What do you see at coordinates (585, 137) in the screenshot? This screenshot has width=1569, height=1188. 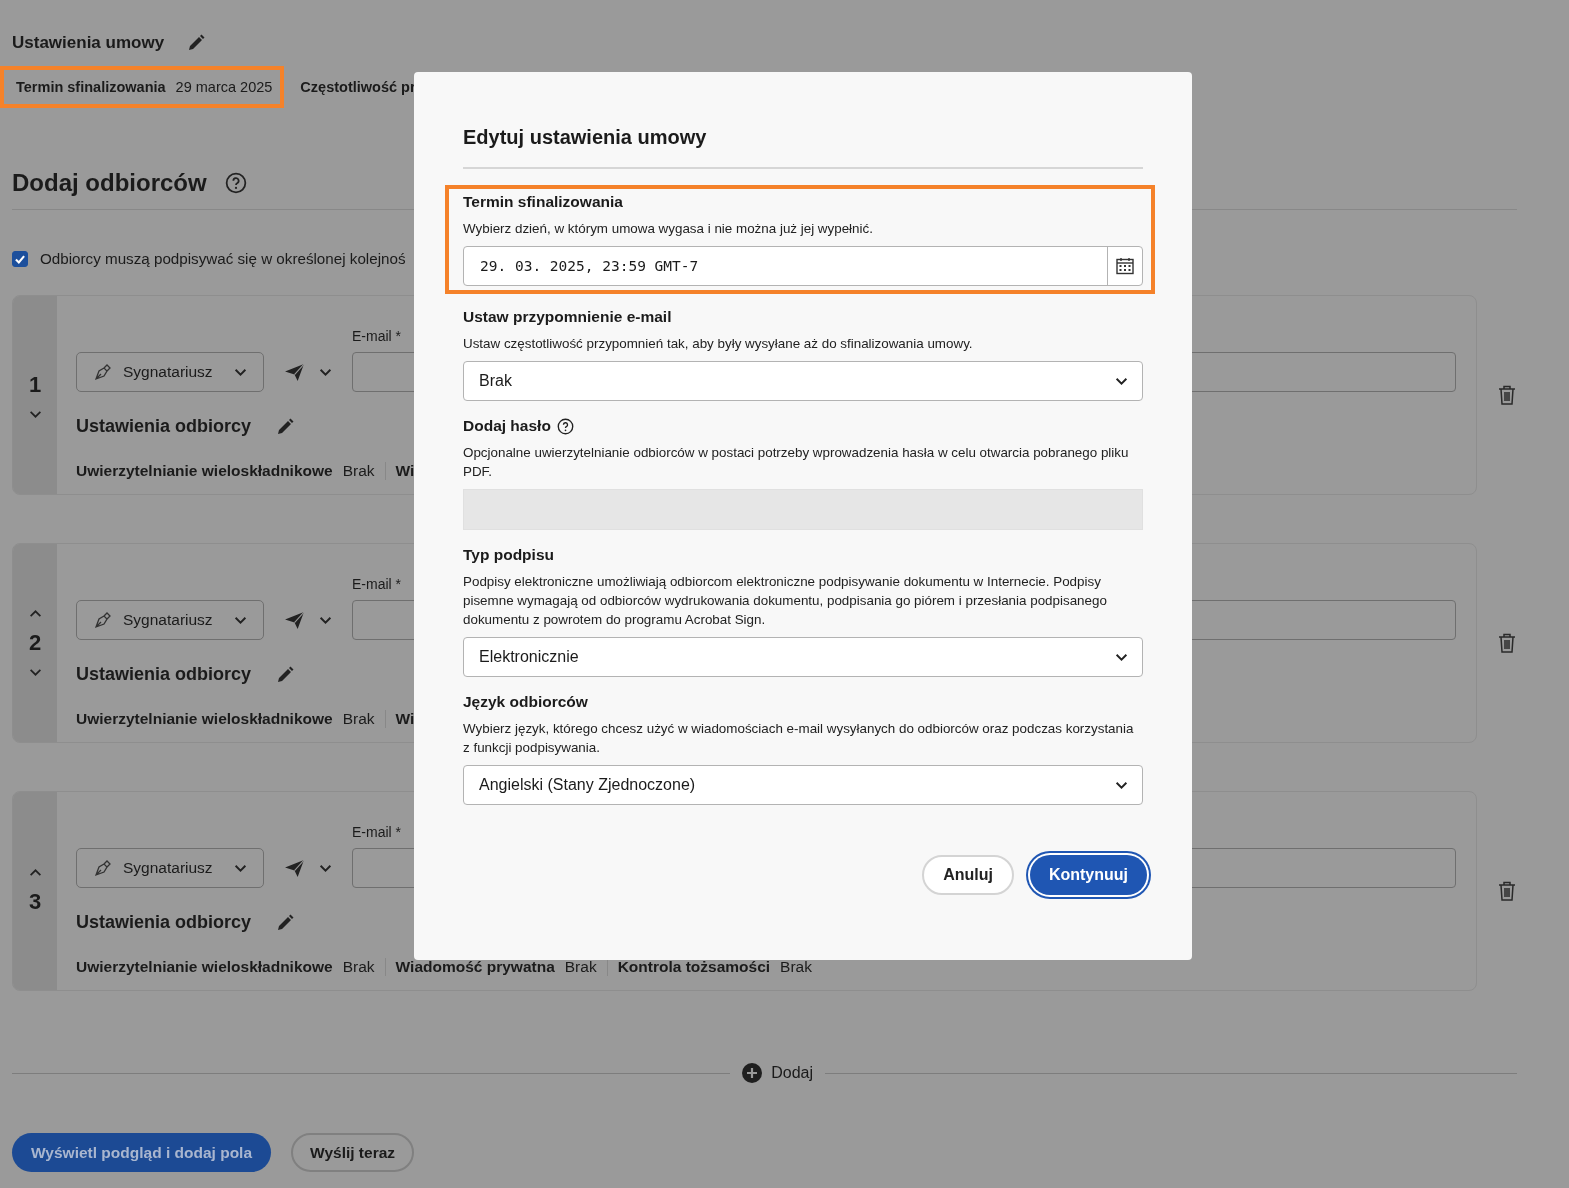 I see `dialog-title: Edytuj ustawienia umowy` at bounding box center [585, 137].